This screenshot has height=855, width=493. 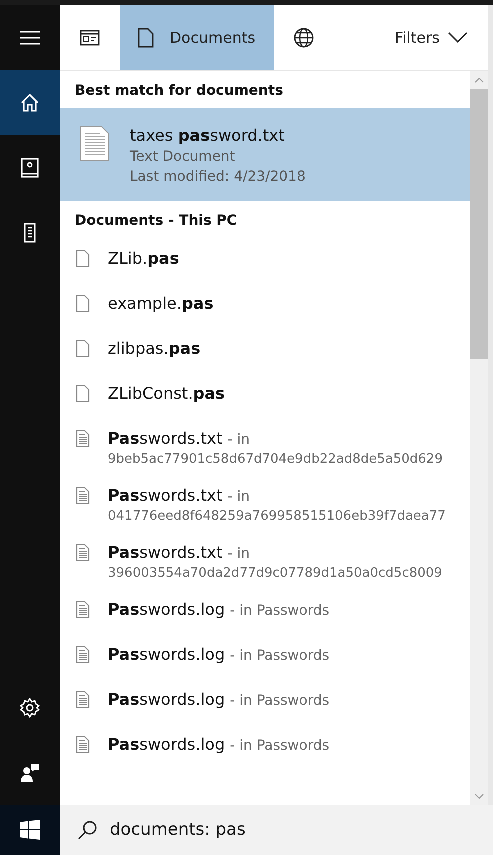 I want to click on document-result: example.pas, so click(x=265, y=305).